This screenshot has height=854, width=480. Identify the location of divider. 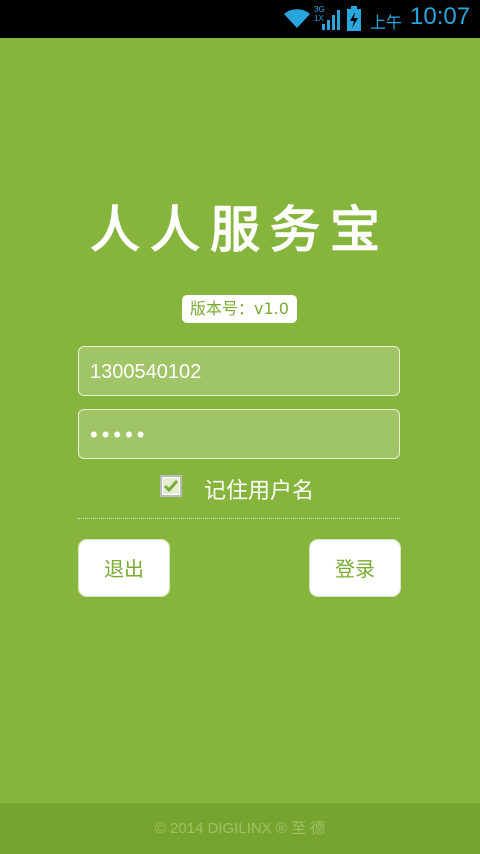
(239, 518).